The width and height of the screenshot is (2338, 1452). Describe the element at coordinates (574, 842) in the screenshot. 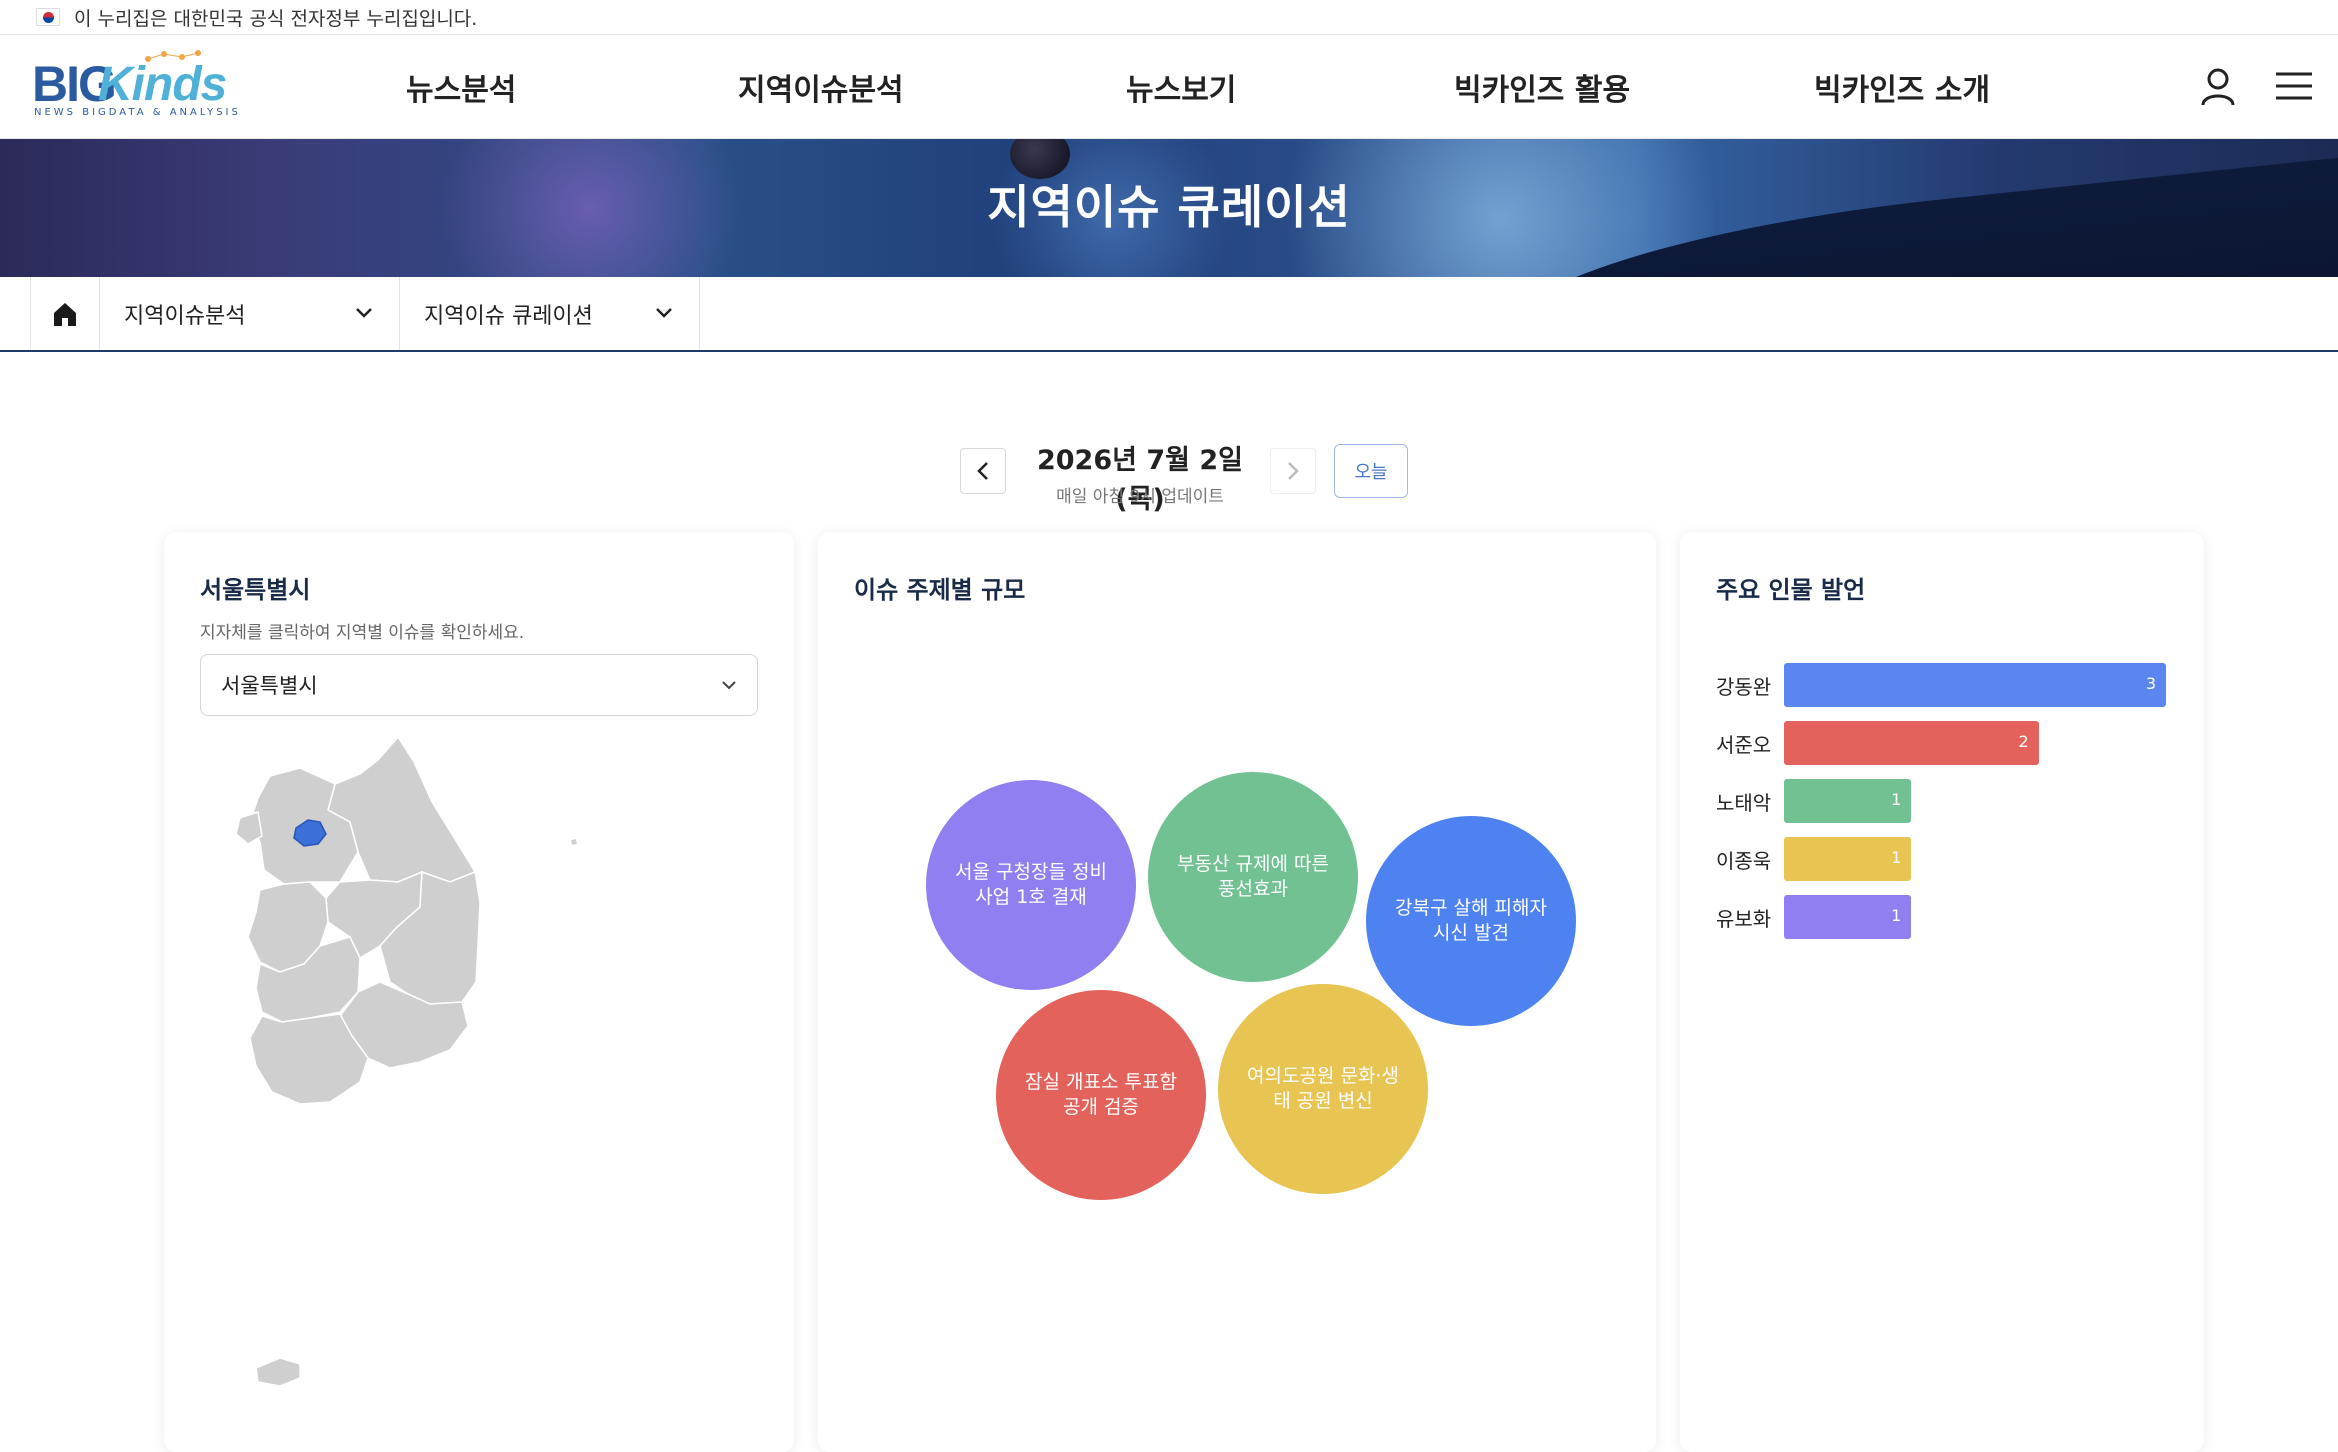

I see `map-region-ulleung` at that location.